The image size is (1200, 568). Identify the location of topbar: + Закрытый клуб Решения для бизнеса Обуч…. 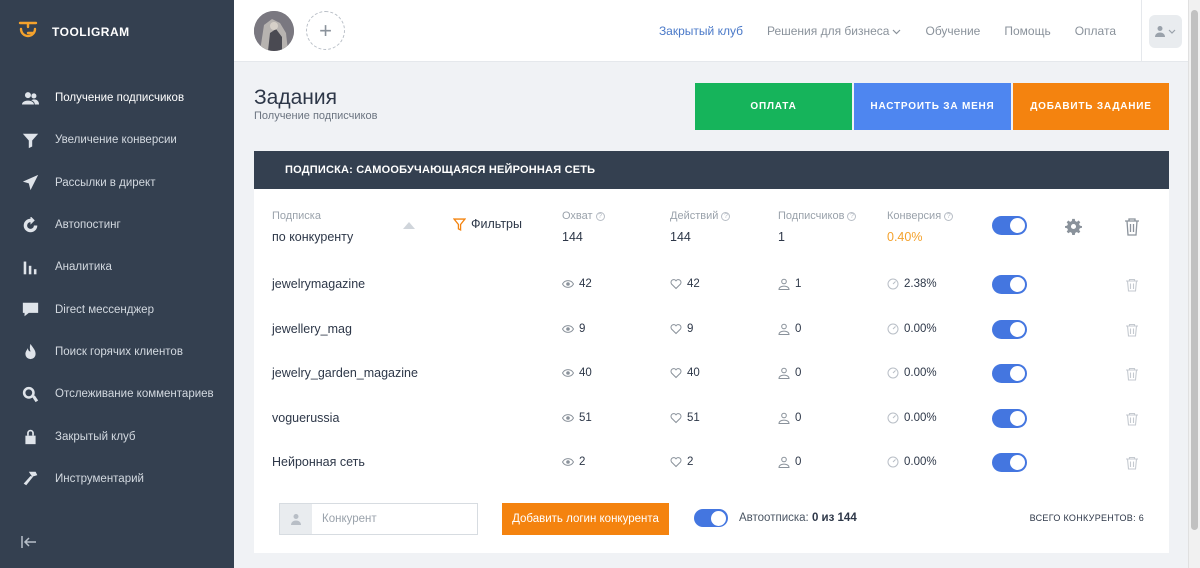
(711, 31).